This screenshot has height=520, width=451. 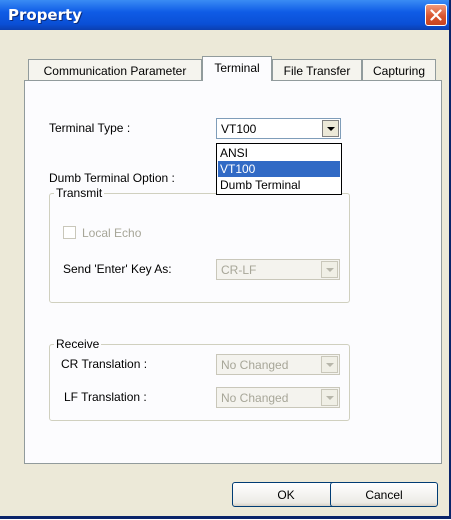 I want to click on lf-translation-select: No Changed, so click(x=278, y=397).